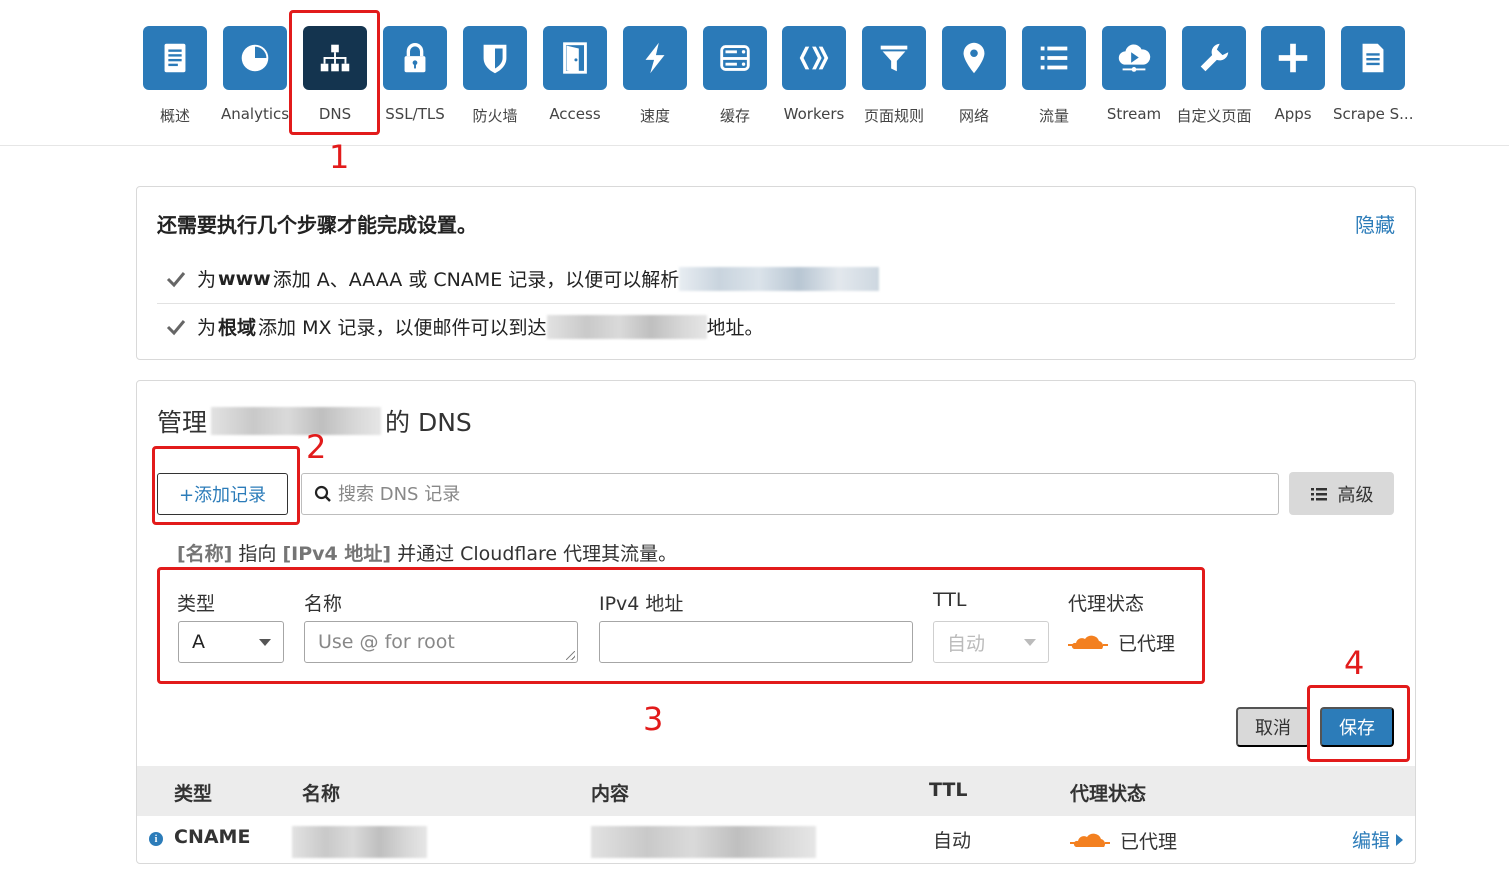  Describe the element at coordinates (1341, 493) in the screenshot. I see `advanced-button: 高级` at that location.